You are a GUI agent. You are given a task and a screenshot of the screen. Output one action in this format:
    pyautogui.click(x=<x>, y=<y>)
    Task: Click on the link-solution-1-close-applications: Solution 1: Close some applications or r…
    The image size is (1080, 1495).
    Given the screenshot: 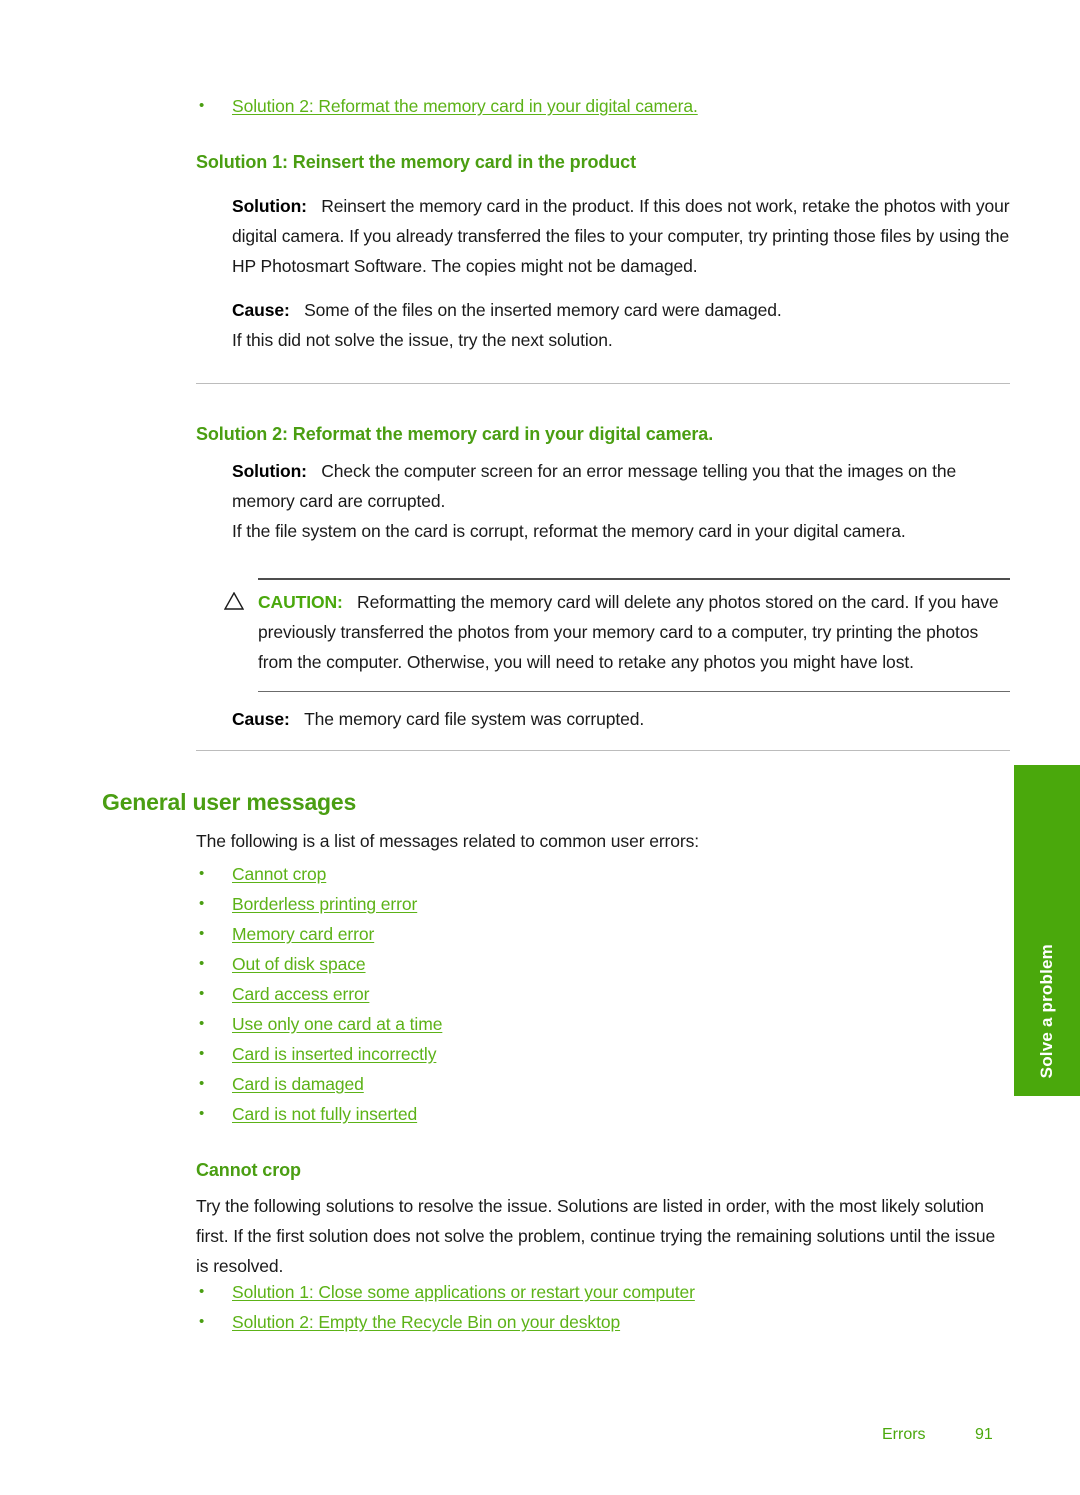 What is the action you would take?
    pyautogui.click(x=463, y=1292)
    